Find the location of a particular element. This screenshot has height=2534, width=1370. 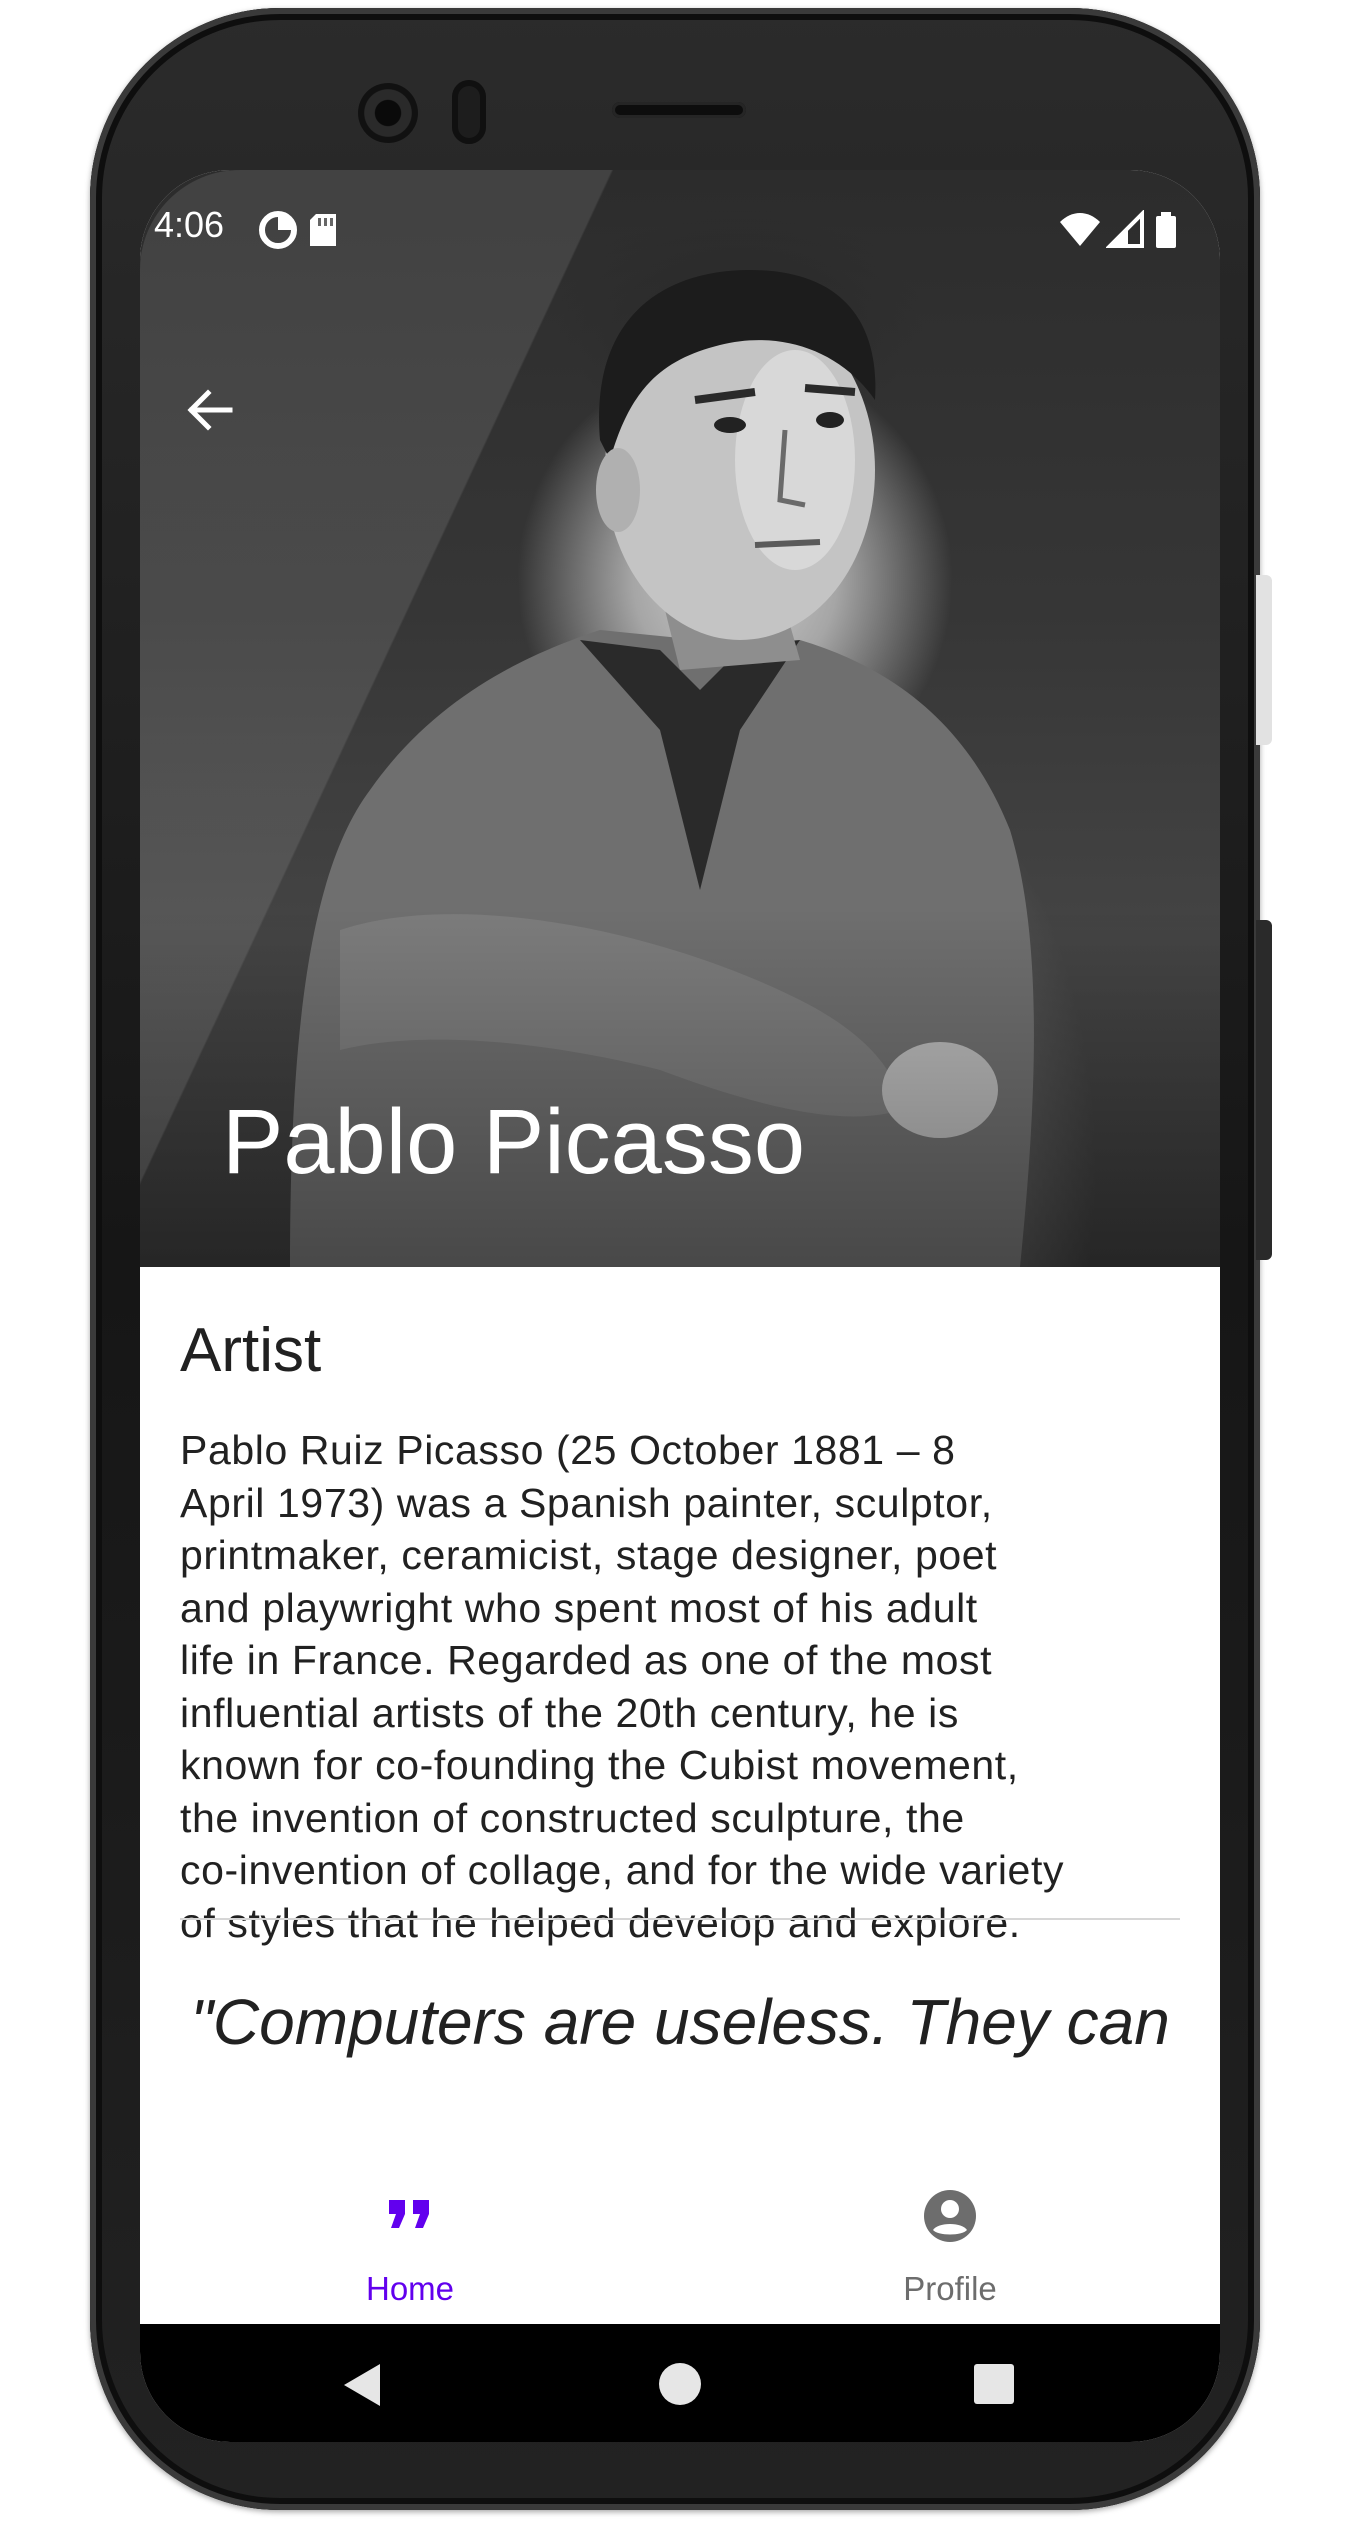

format-quote-icon is located at coordinates (409, 2214).